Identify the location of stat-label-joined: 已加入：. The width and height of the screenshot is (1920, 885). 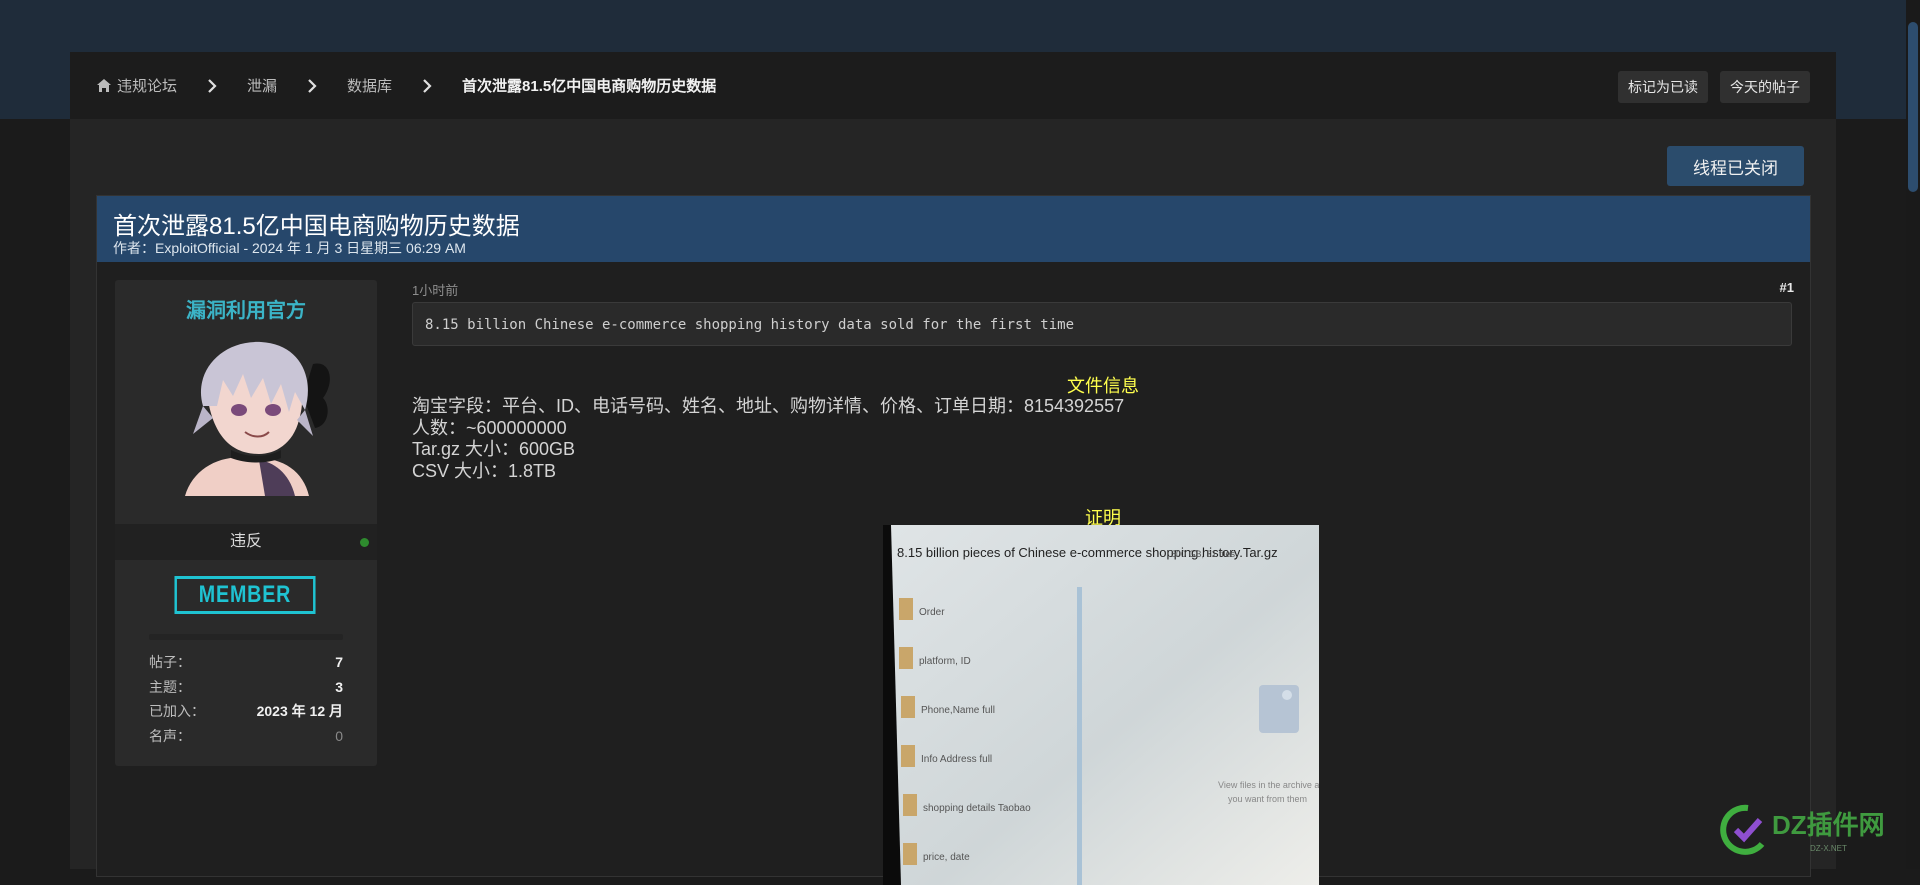
(177, 711).